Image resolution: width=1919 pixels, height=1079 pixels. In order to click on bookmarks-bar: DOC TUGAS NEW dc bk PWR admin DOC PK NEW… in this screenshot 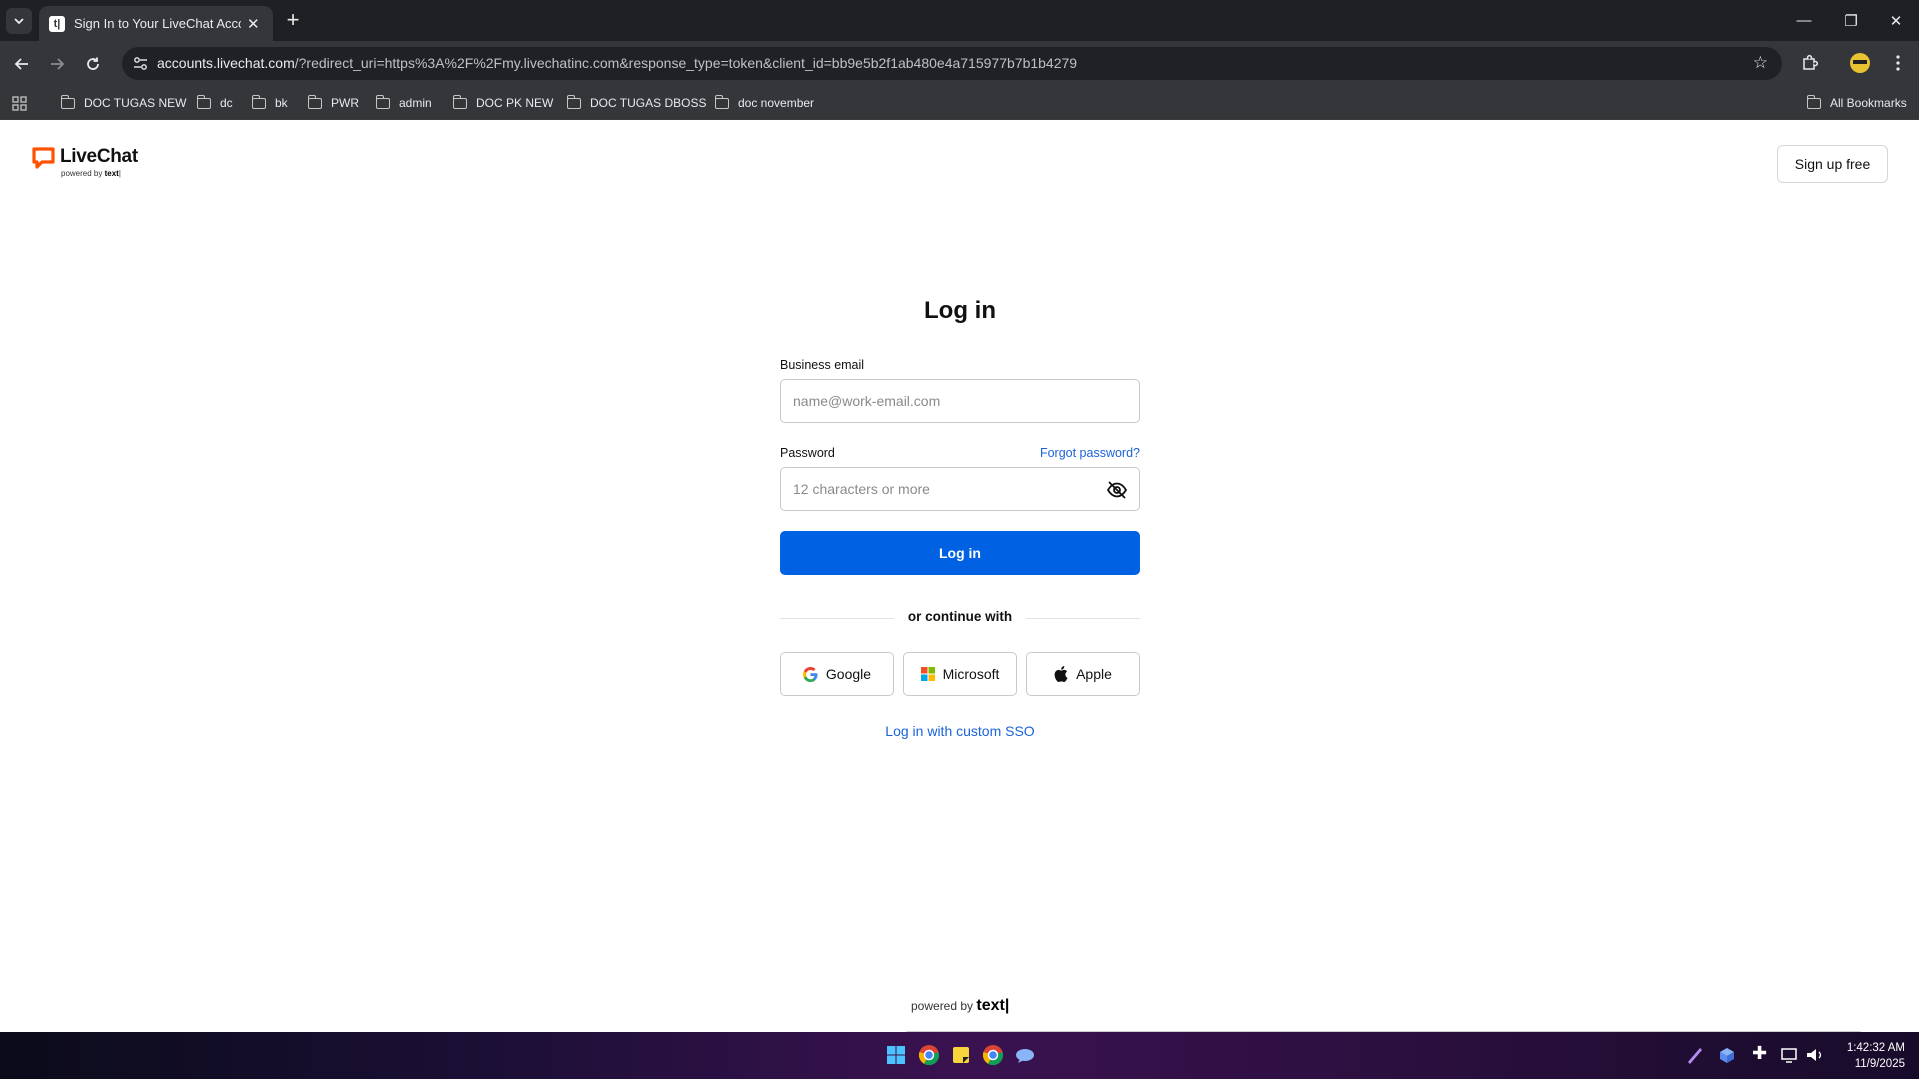, I will do `click(959, 103)`.